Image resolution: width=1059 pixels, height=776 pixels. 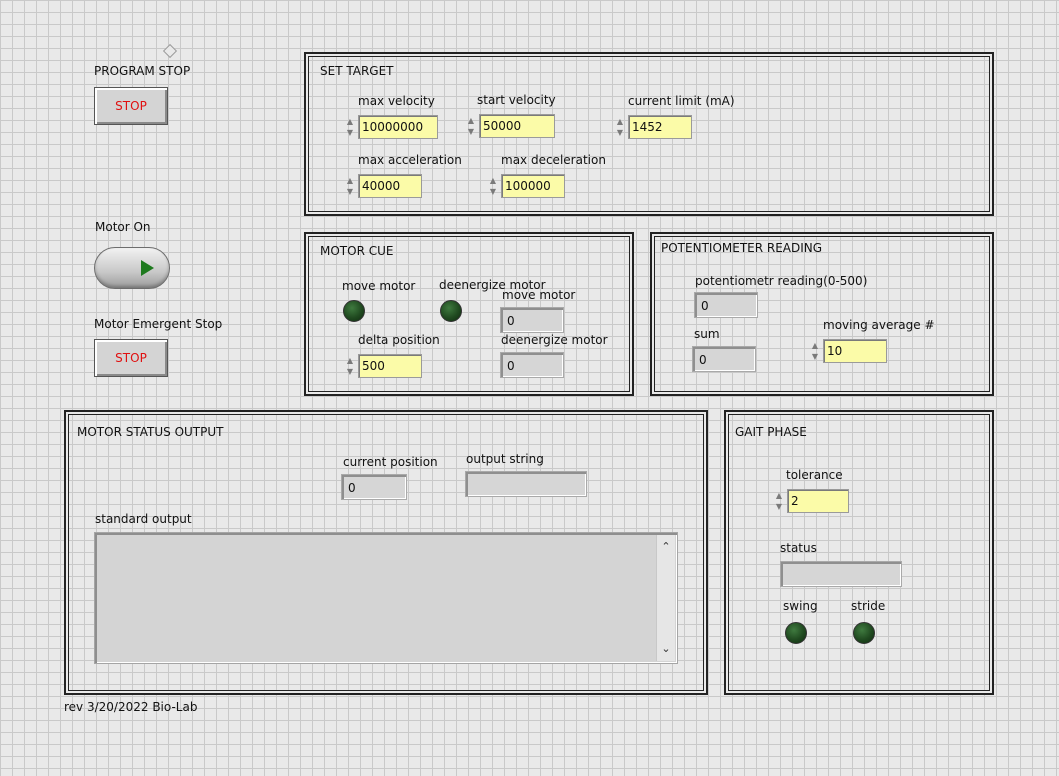 I want to click on delta-position-label: delta position, so click(x=399, y=340).